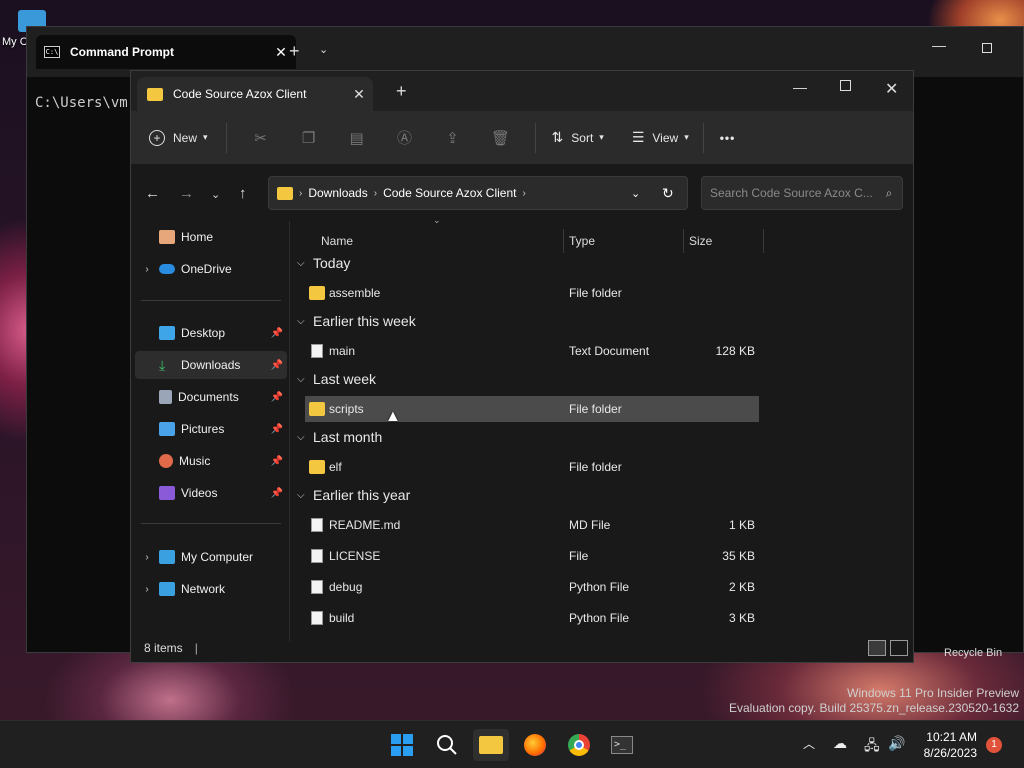  I want to click on navigation-pane: Home › OneDrive Desktop 📌 ⤓ Downloads 📌, so click(210, 431).